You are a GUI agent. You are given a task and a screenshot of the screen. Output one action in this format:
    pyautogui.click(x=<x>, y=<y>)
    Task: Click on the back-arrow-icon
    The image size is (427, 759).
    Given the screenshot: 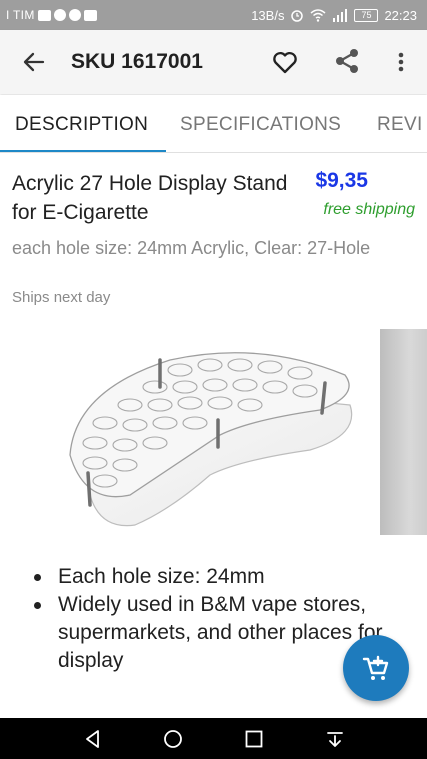 What is the action you would take?
    pyautogui.click(x=34, y=62)
    